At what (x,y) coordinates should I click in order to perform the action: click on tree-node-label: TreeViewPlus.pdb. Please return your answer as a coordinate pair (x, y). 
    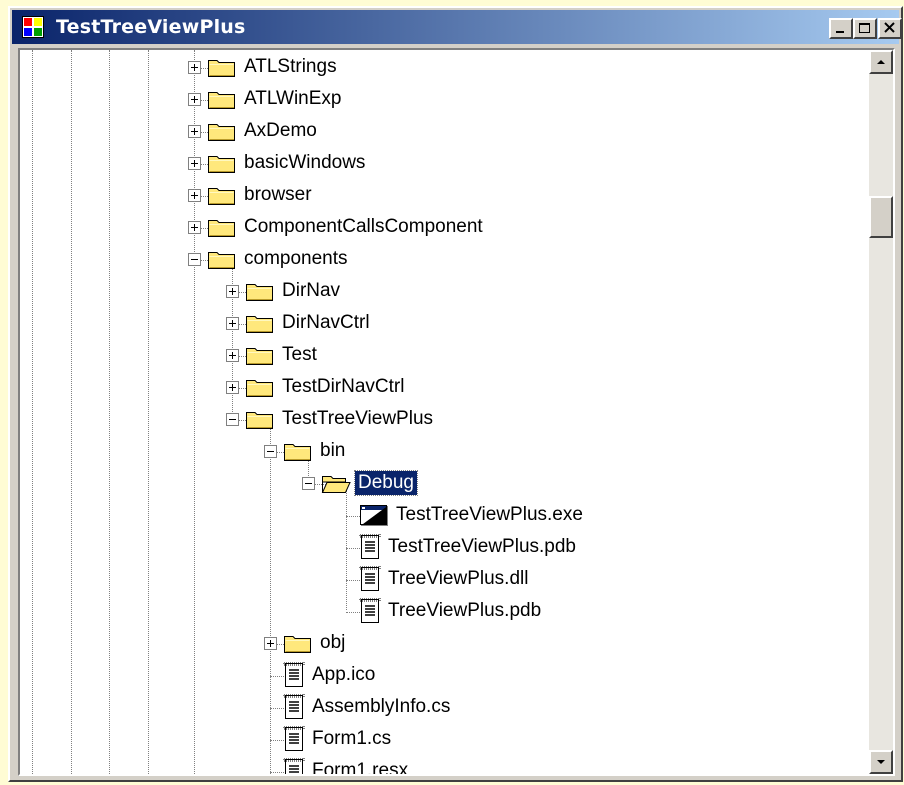
    Looking at the image, I should click on (464, 611).